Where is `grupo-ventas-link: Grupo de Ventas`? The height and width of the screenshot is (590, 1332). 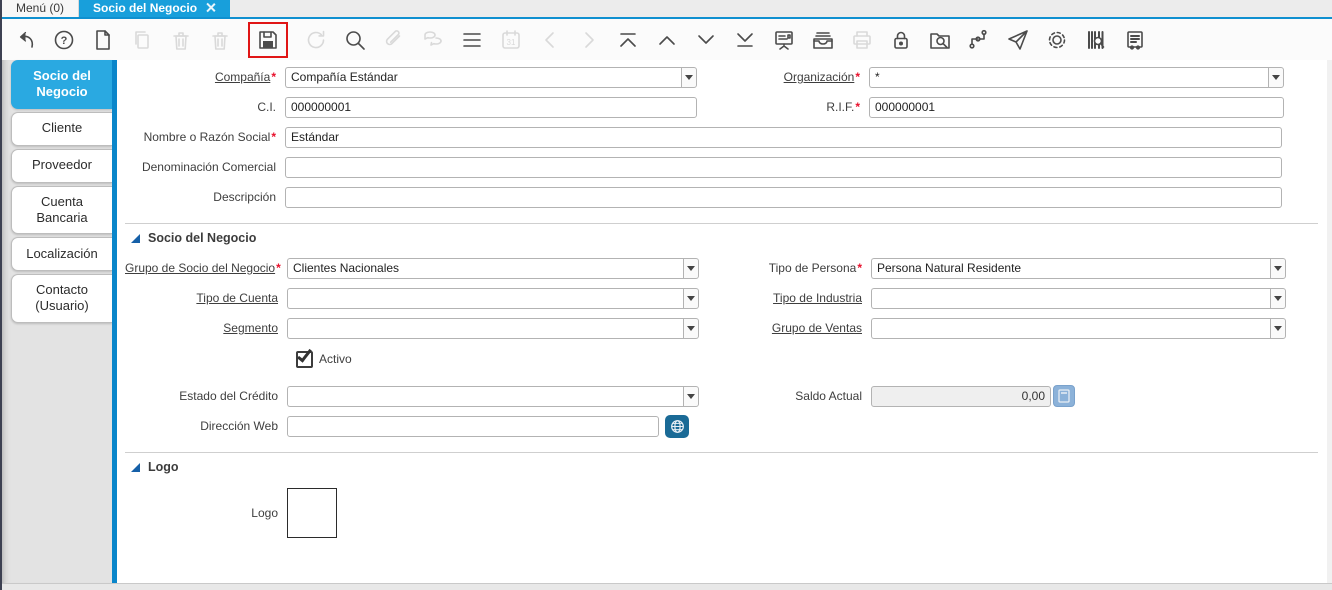
grupo-ventas-link: Grupo de Ventas is located at coordinates (817, 328).